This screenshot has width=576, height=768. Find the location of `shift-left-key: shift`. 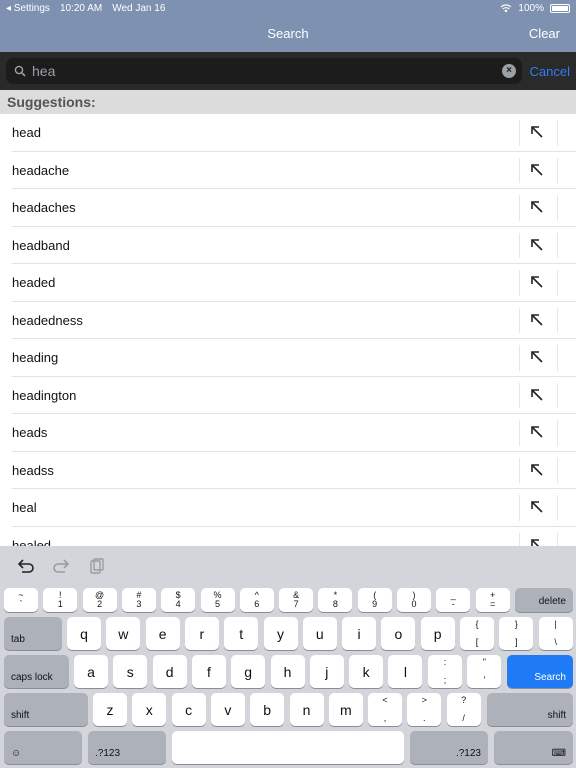

shift-left-key: shift is located at coordinates (46, 709).